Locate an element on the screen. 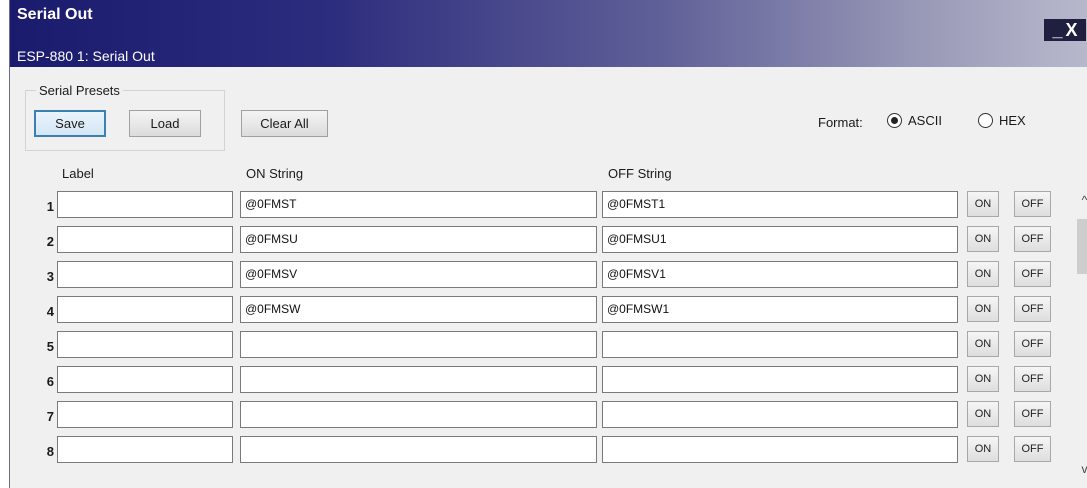 This screenshot has width=1087, height=488. column-header-label: Label is located at coordinates (78, 173).